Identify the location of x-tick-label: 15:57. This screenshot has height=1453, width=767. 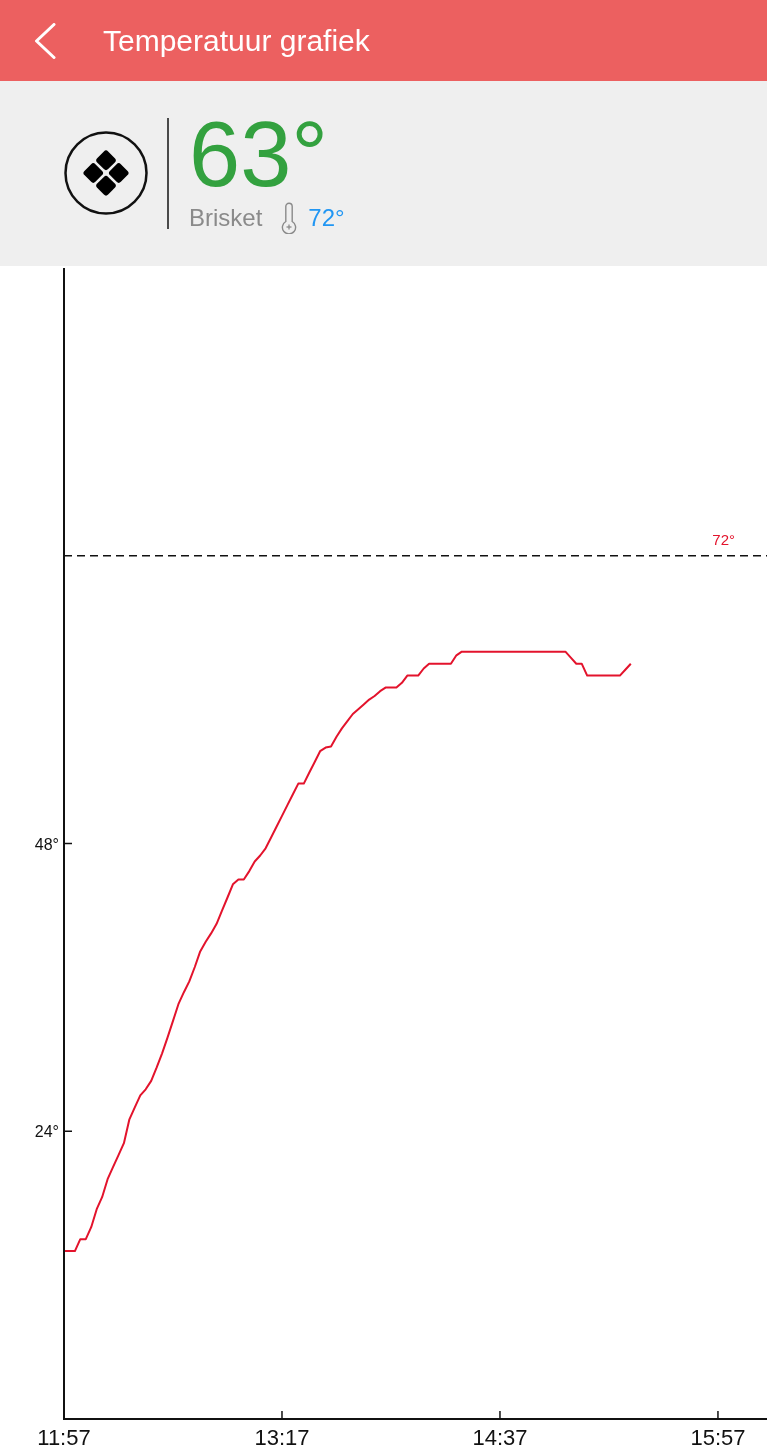
(718, 1437).